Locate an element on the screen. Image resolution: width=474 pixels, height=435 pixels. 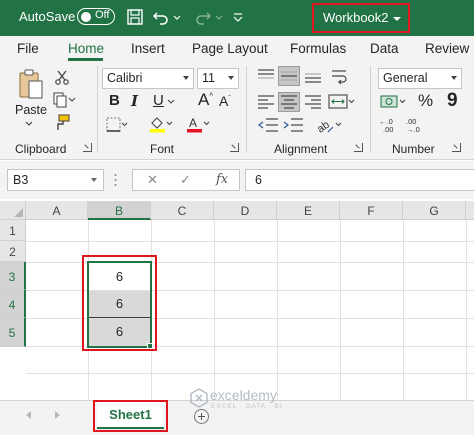
decrease-decimal-icon: .00 →.0 is located at coordinates (418, 125).